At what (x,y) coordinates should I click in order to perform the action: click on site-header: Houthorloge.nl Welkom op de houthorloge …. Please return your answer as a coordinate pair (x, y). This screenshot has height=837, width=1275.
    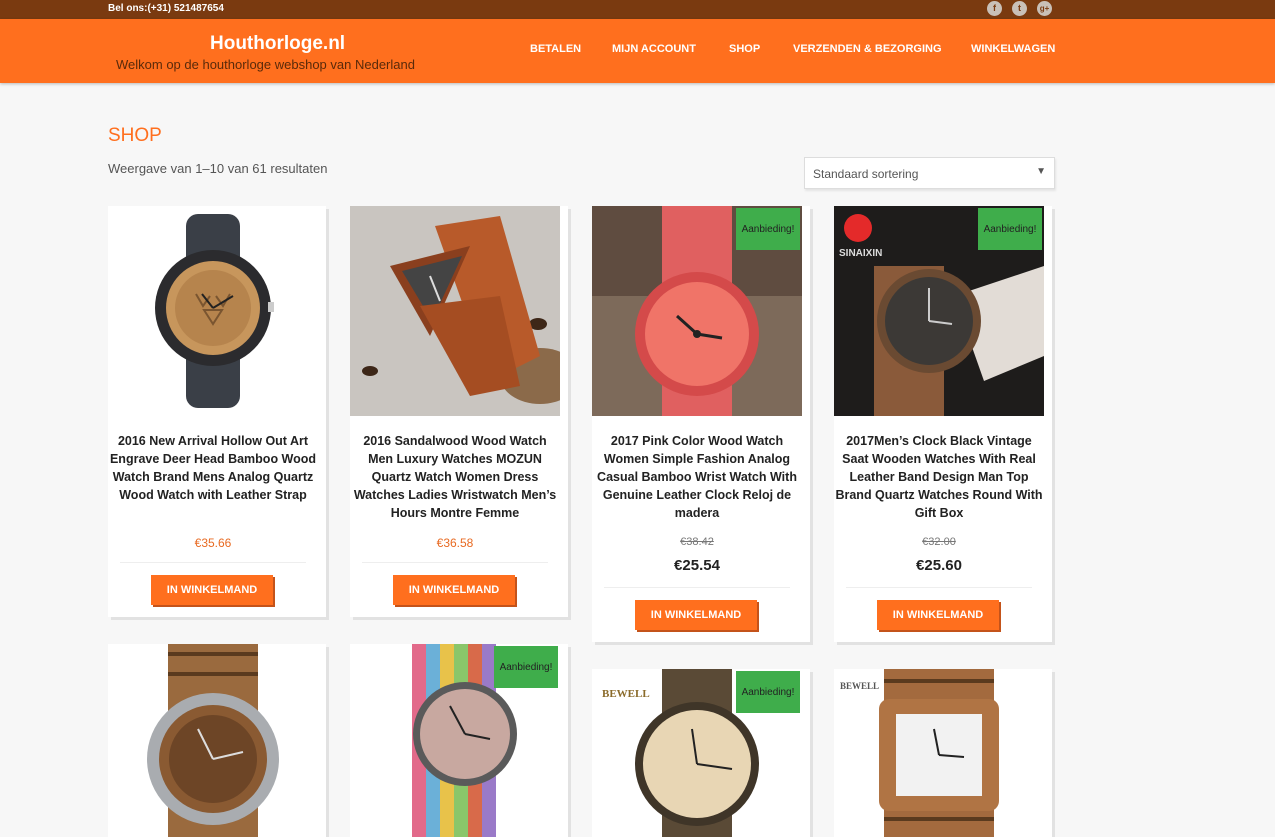
    Looking at the image, I should click on (637, 51).